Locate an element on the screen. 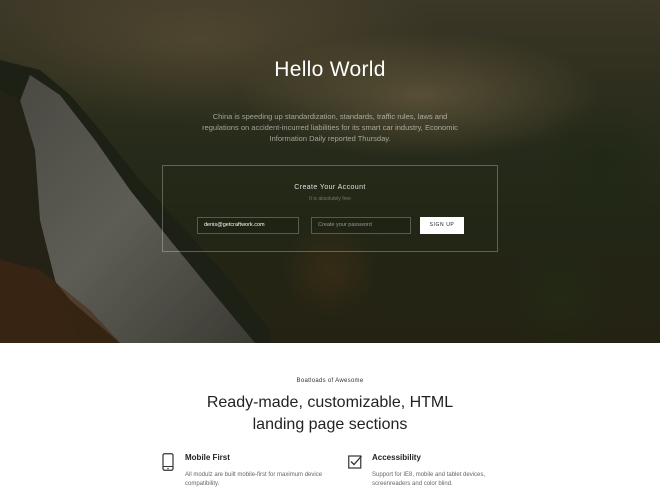  hero-title: Hello World is located at coordinates (330, 69).